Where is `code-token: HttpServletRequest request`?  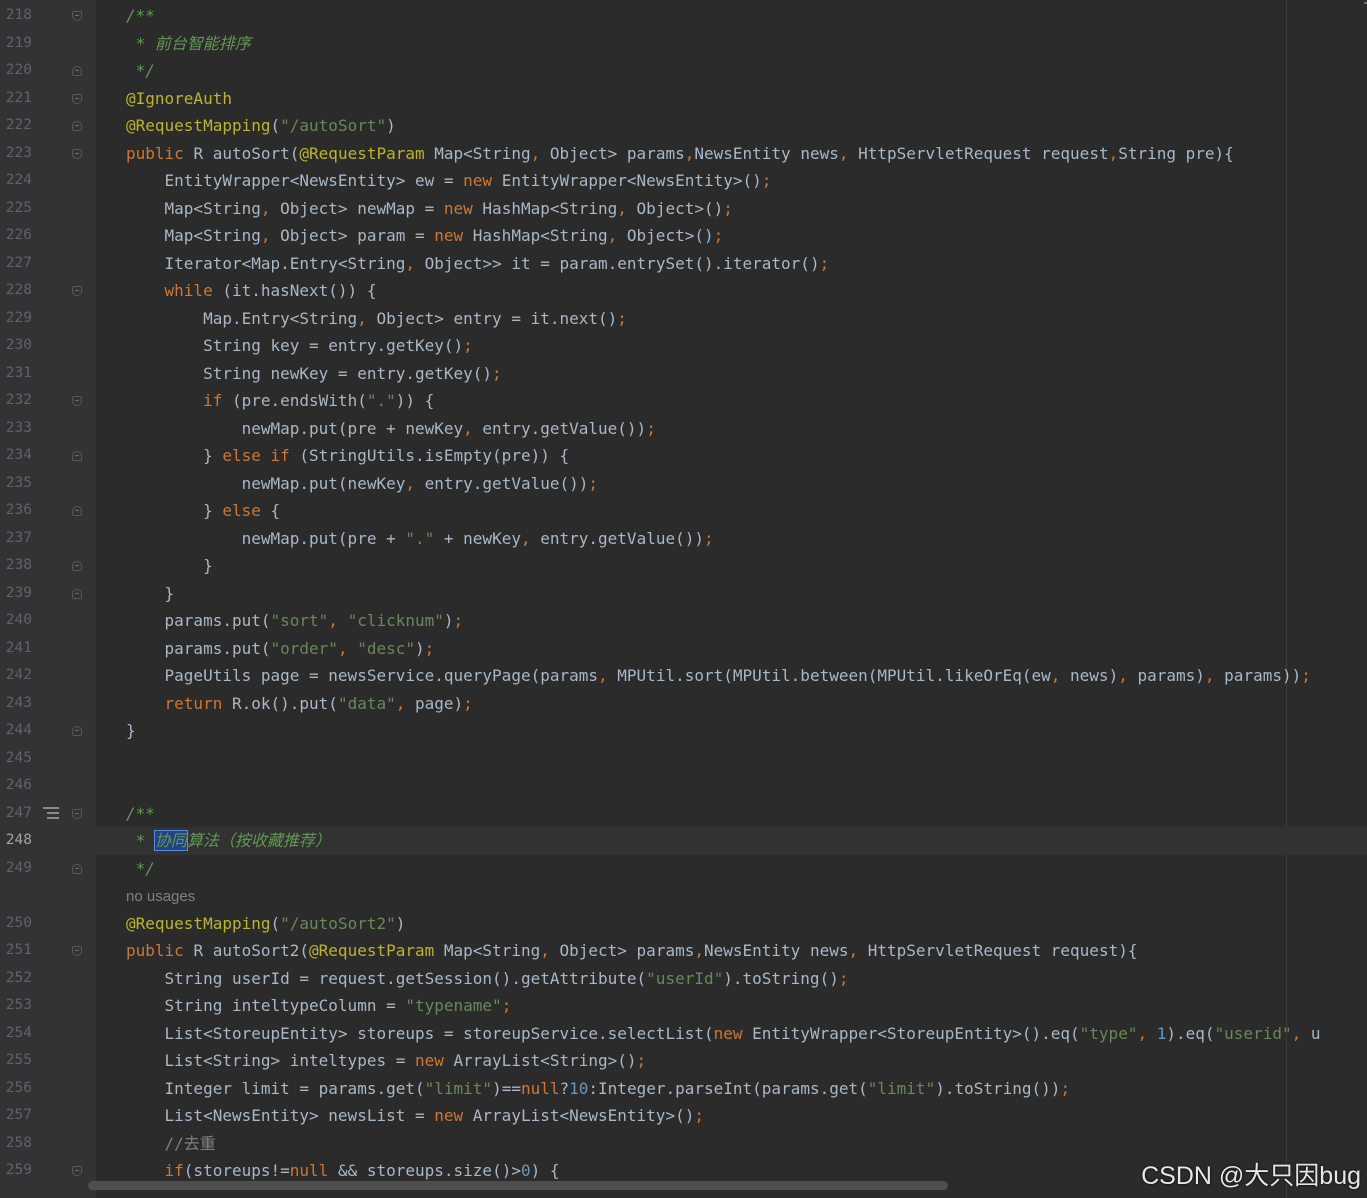
code-token: HttpServletRequest request is located at coordinates (983, 153).